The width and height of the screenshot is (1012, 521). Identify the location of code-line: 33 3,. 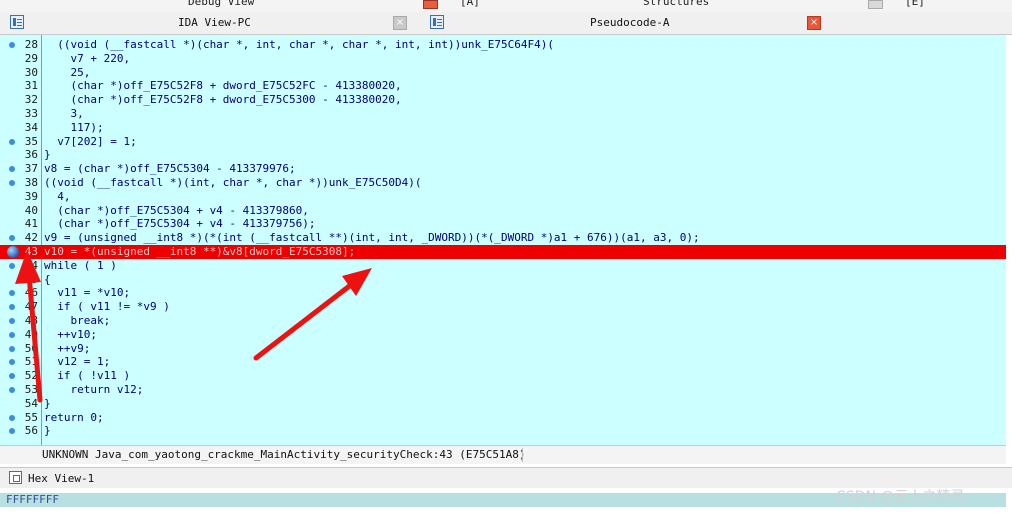
(503, 114).